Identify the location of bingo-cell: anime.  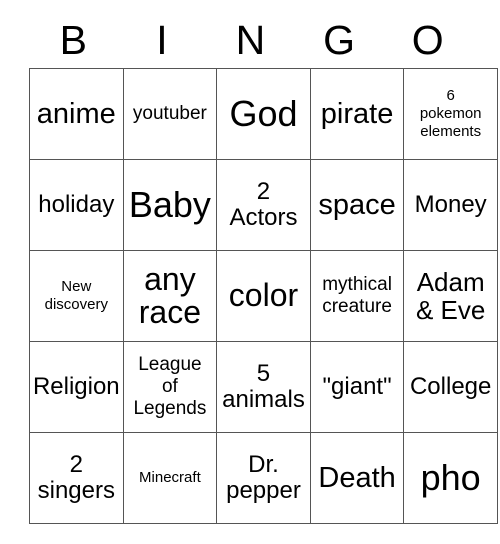
(76, 114).